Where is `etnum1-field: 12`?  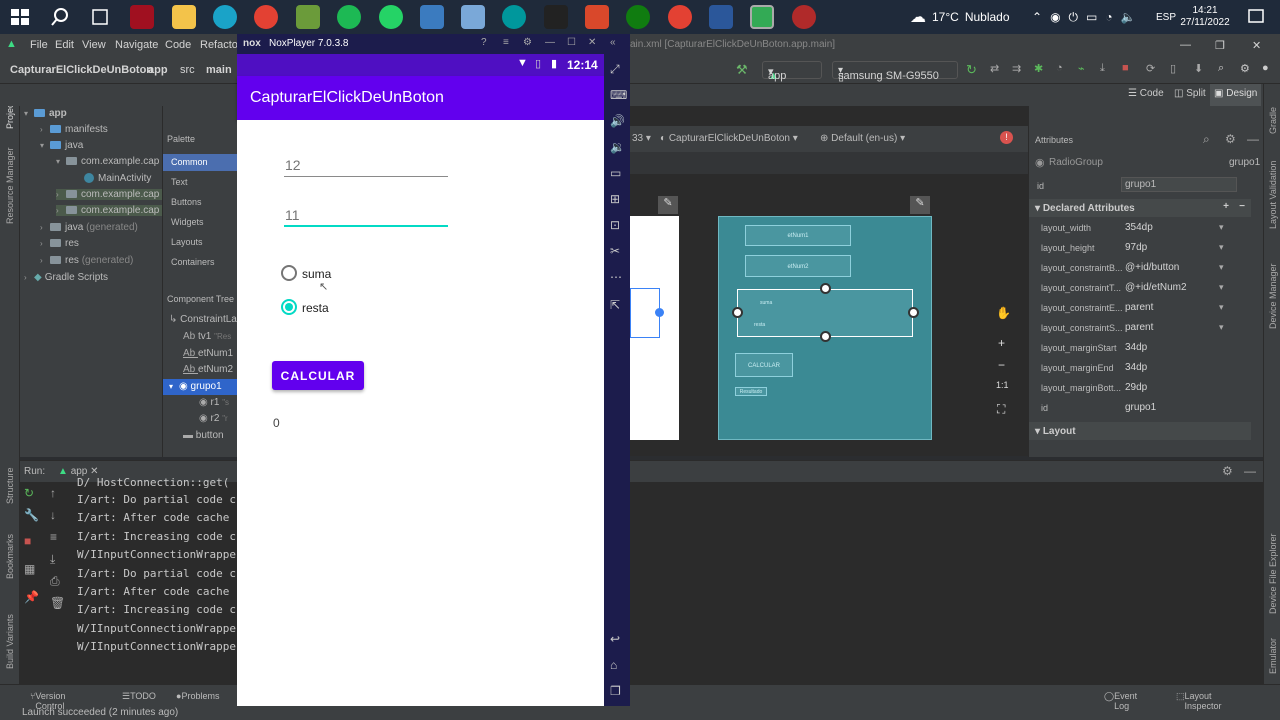 etnum1-field: 12 is located at coordinates (366, 163).